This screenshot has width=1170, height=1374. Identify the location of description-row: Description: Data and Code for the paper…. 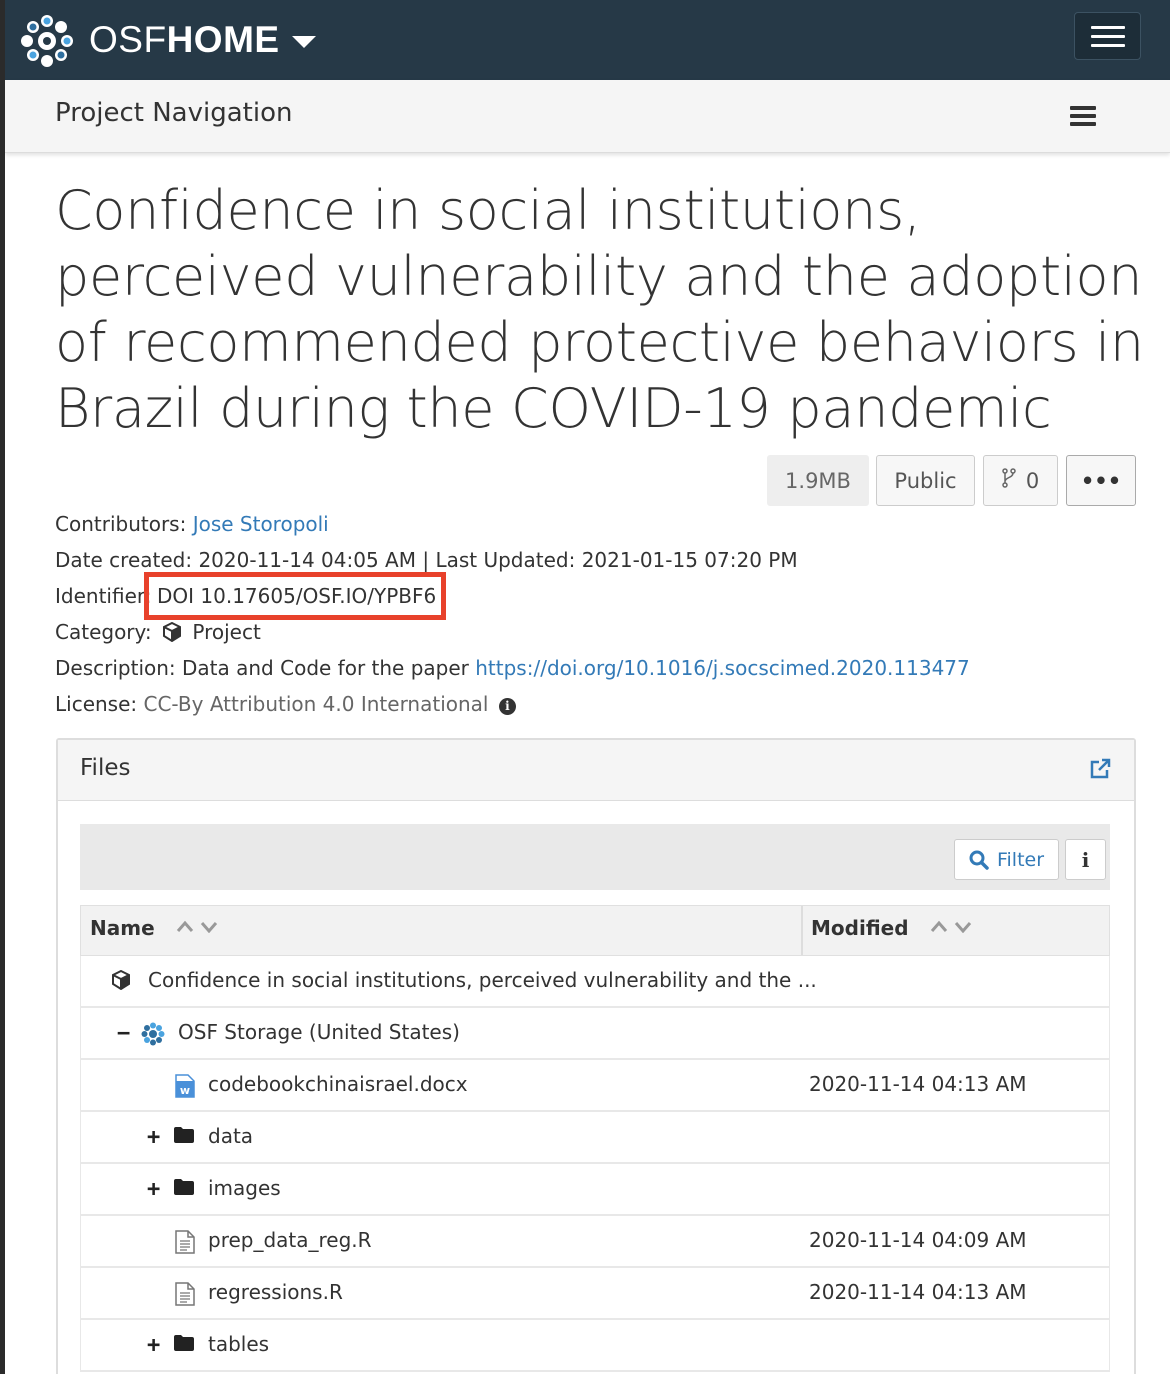
(512, 668).